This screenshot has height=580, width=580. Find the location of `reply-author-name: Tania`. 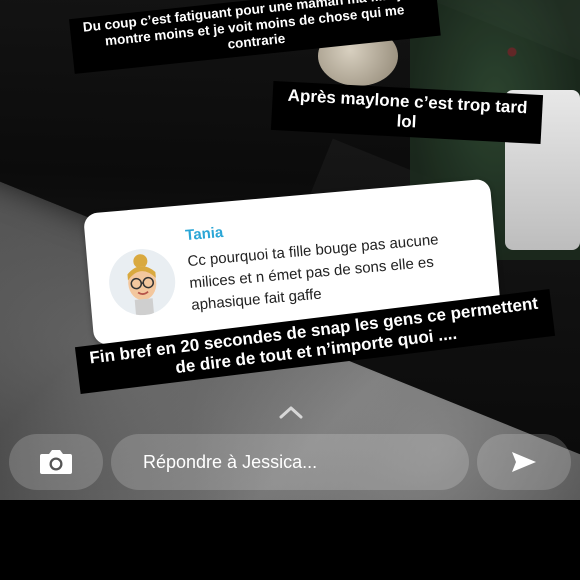

reply-author-name: Tania is located at coordinates (204, 234).